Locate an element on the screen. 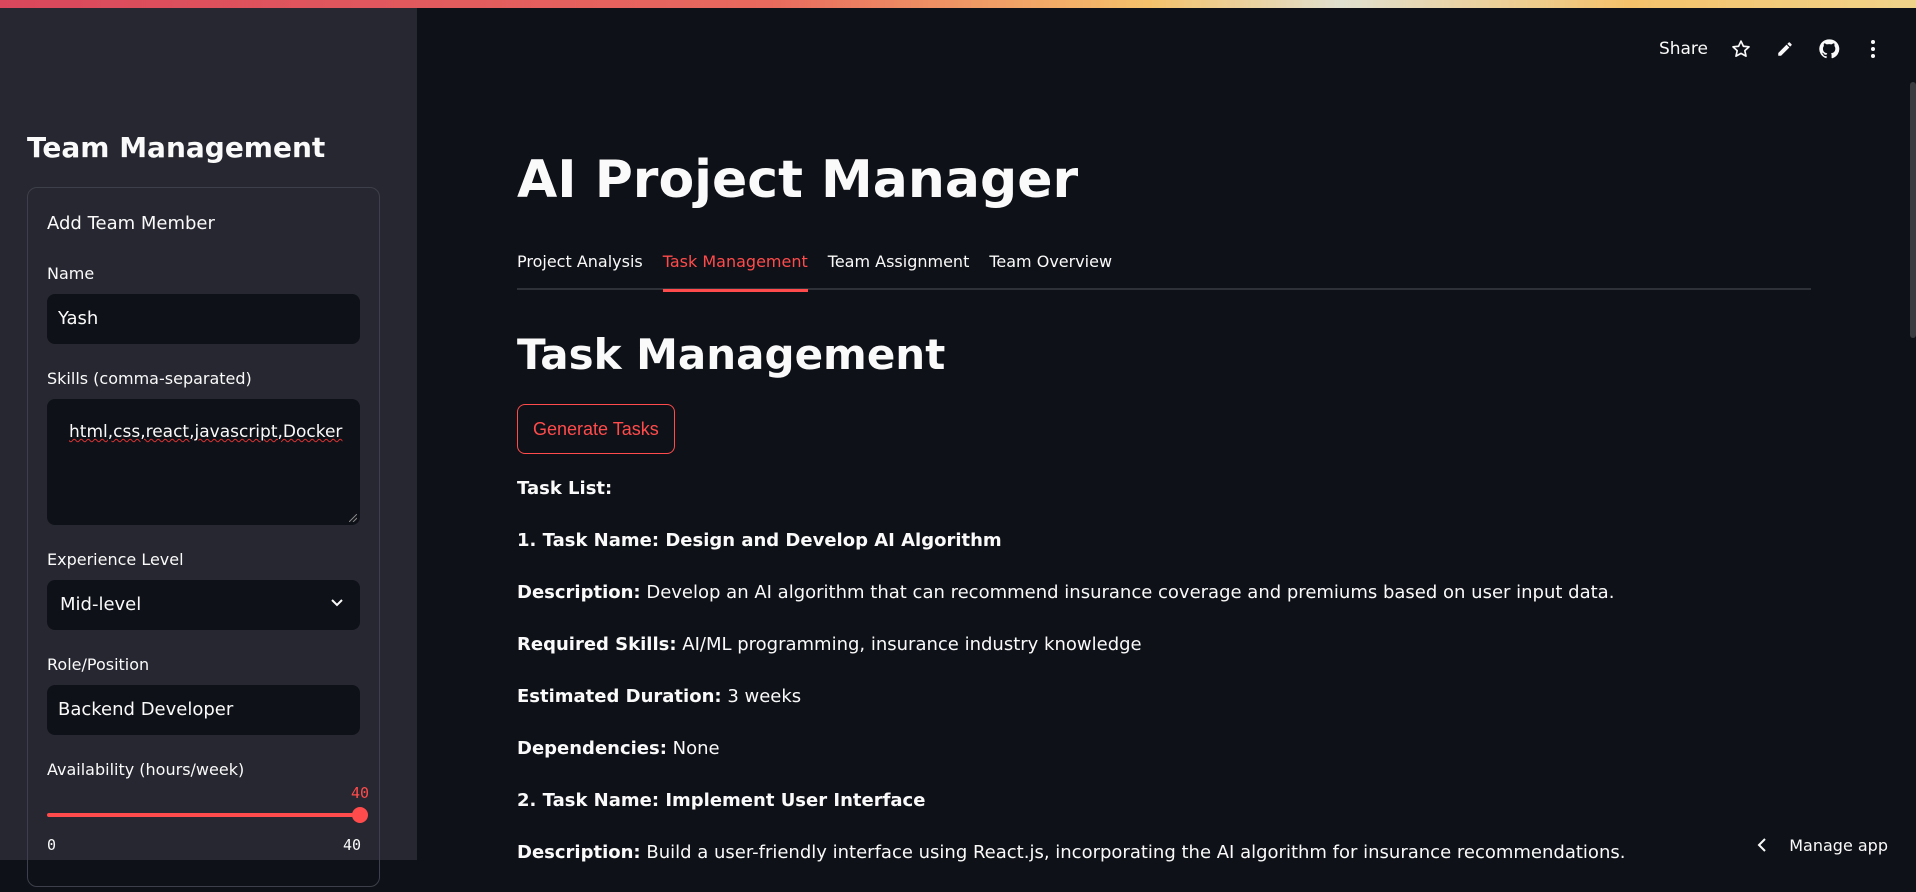 The image size is (1916, 892). slider-max: 40 is located at coordinates (351, 845).